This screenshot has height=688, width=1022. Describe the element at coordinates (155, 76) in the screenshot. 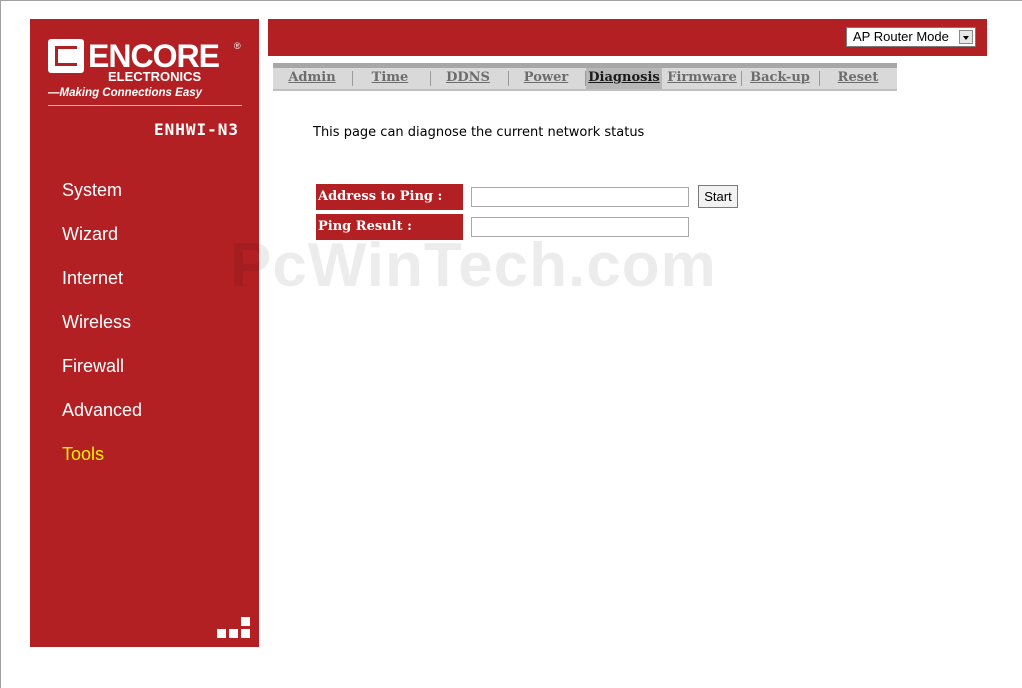

I see `logo-subtitle: ELECTRONICS` at that location.